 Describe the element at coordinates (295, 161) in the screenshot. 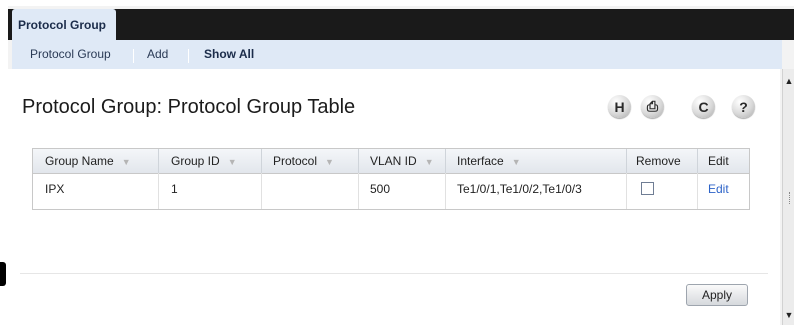

I see `column-label: Protocol` at that location.